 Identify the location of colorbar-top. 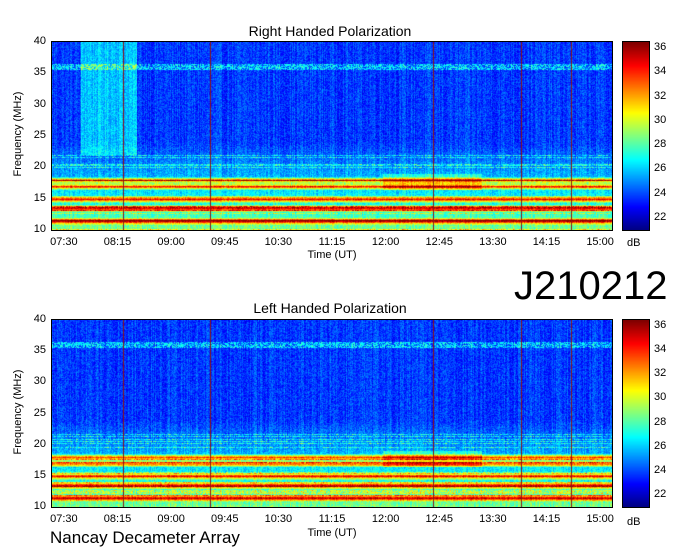
(636, 136).